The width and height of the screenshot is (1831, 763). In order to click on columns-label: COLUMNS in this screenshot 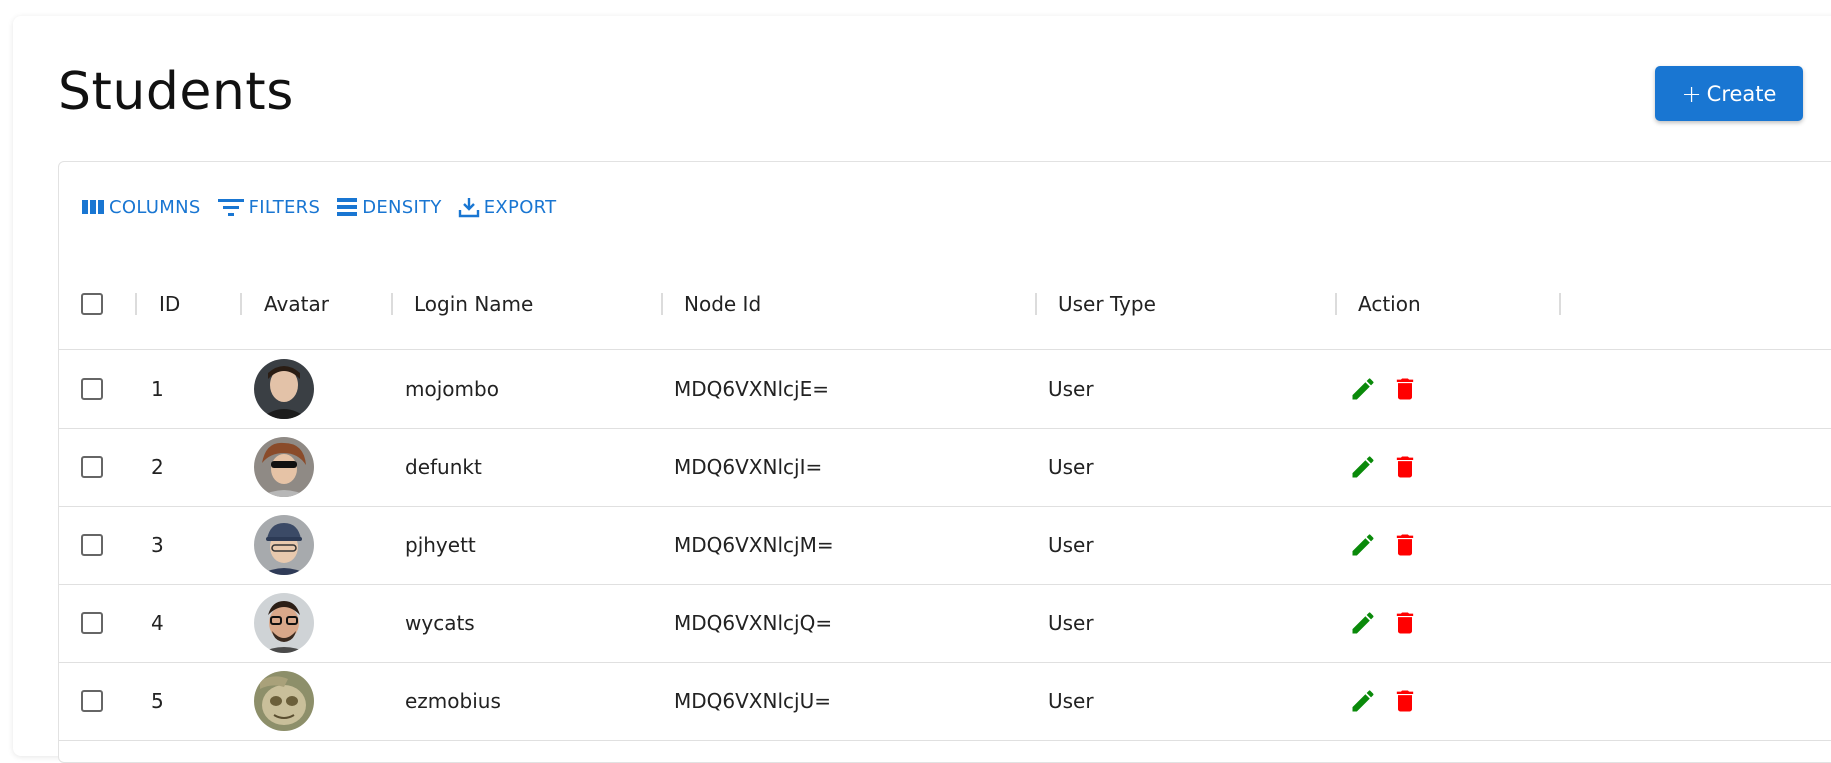, I will do `click(155, 207)`.